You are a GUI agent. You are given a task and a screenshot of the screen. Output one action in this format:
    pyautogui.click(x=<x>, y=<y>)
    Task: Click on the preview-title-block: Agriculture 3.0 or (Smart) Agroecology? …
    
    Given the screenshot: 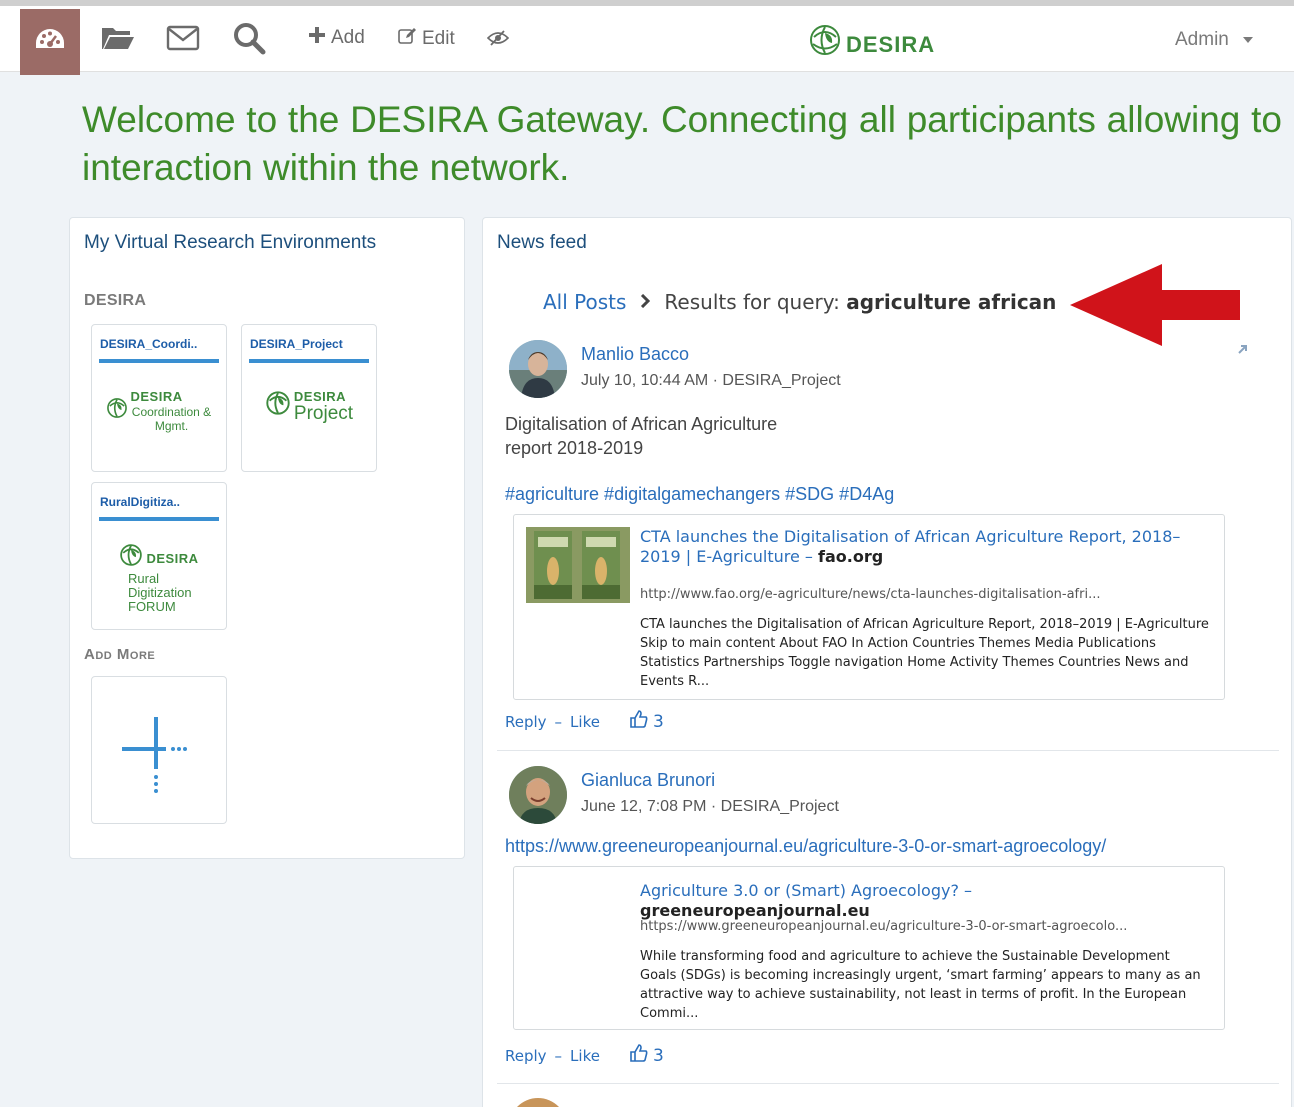 What is the action you would take?
    pyautogui.click(x=920, y=901)
    